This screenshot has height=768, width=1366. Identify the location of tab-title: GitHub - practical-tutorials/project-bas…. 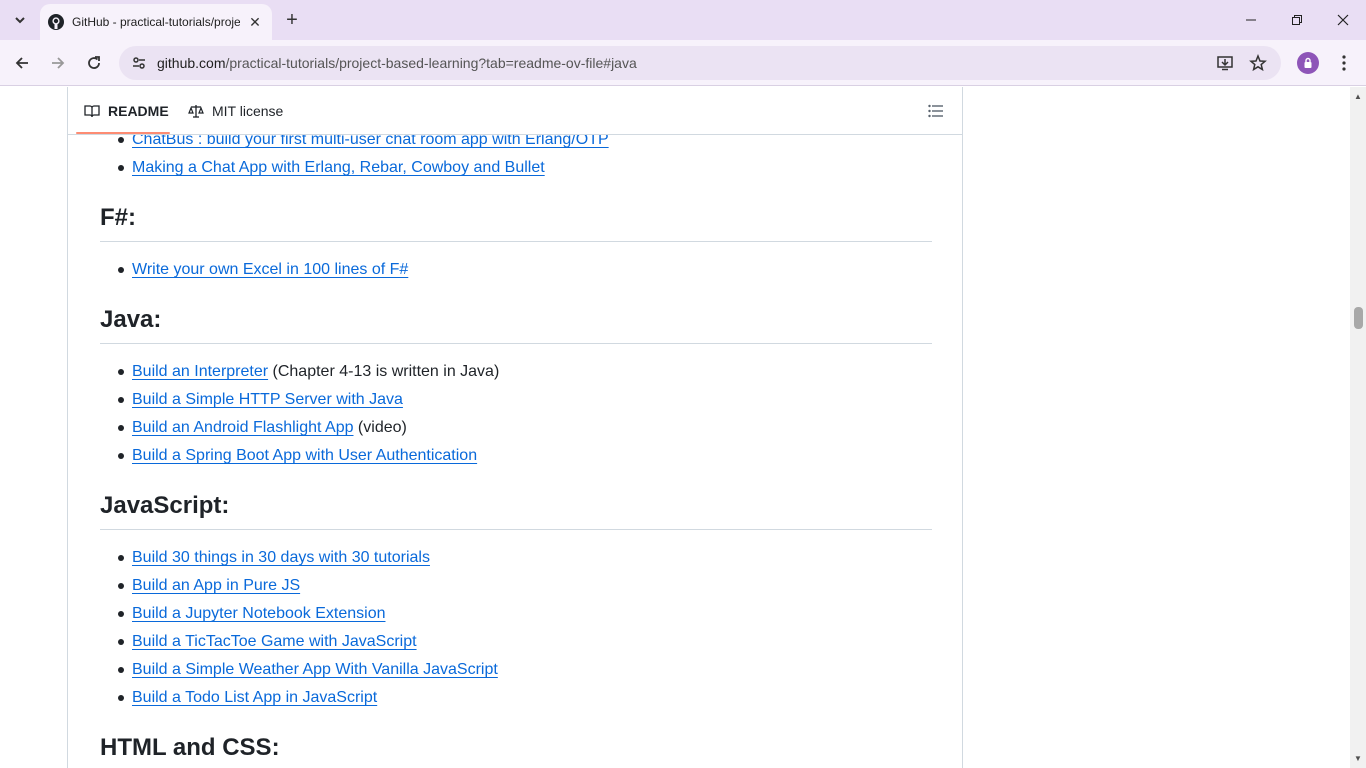
(156, 22).